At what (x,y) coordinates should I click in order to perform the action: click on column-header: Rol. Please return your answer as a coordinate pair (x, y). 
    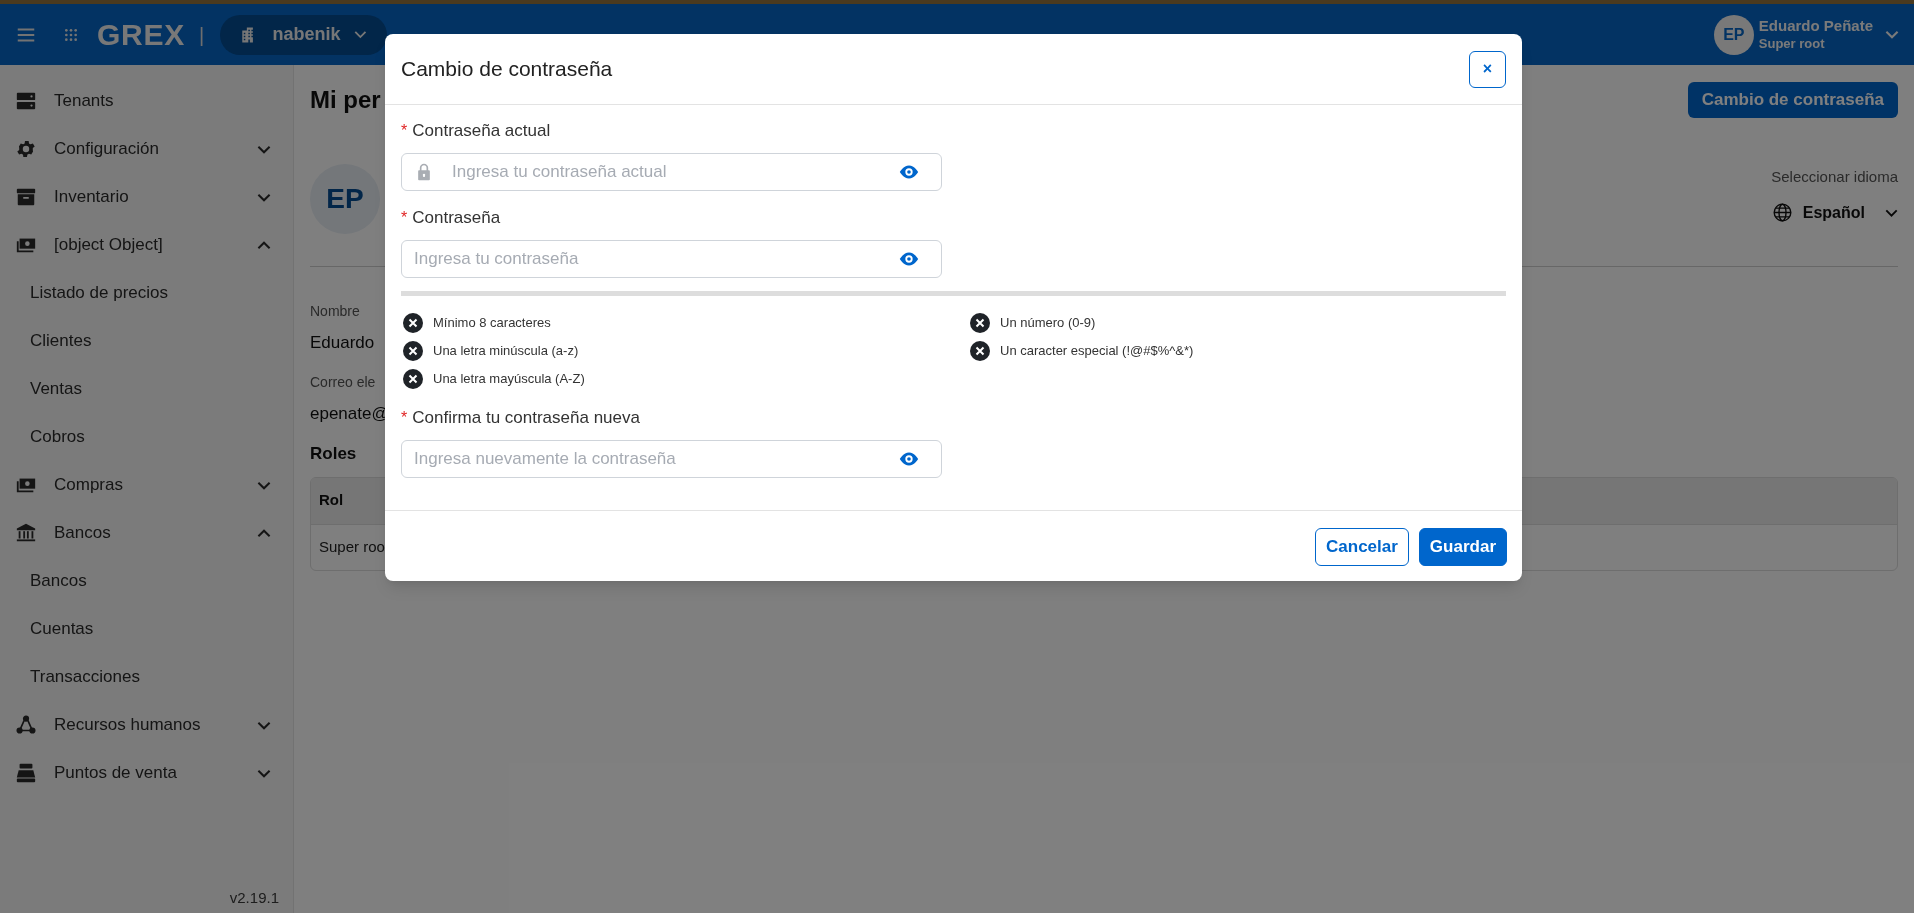
    Looking at the image, I should click on (331, 500).